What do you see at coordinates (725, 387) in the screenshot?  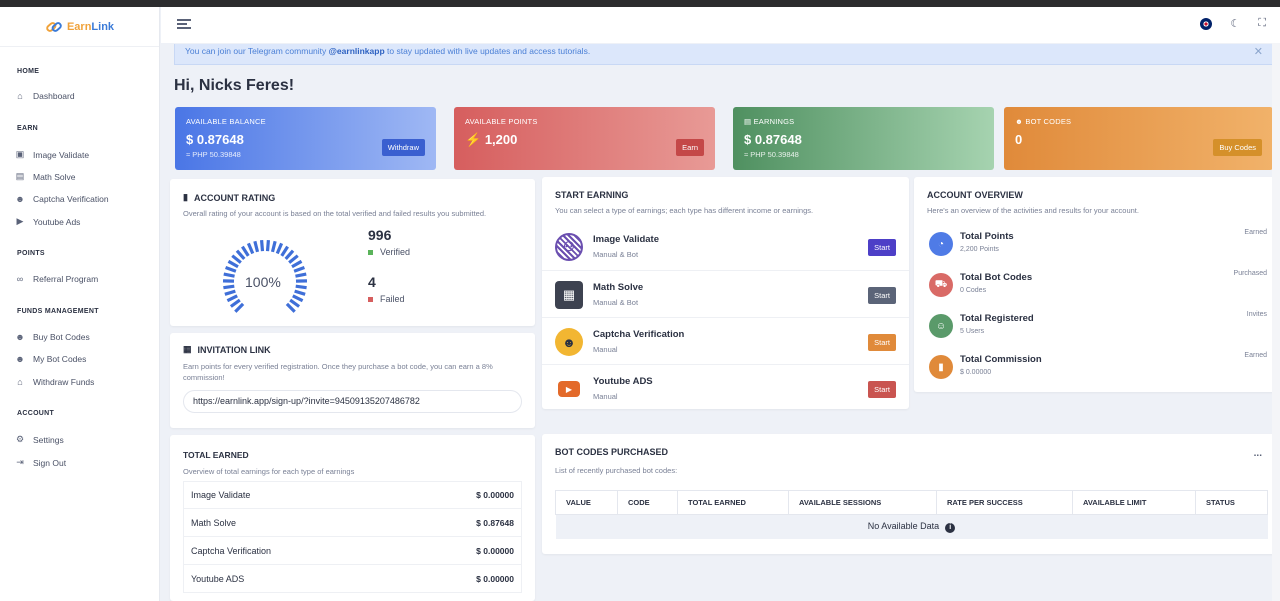 I see `earning-item-youtube-ads: ▶ Youtube ADS Manual Start` at bounding box center [725, 387].